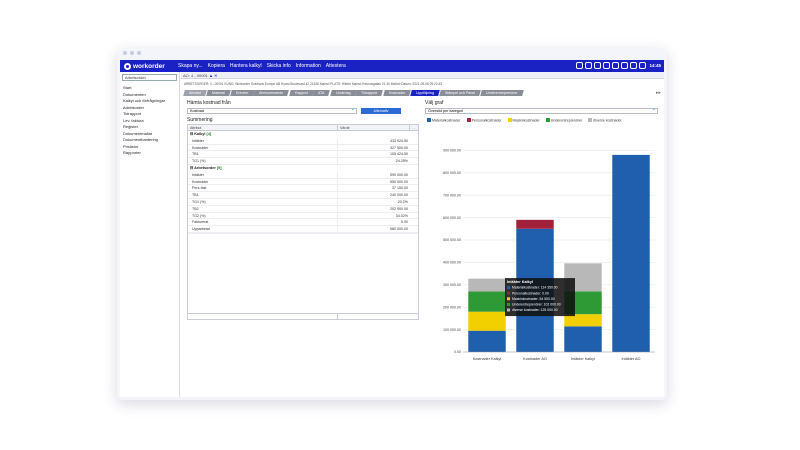  What do you see at coordinates (303, 134) in the screenshot?
I see `group-kalkyl: ⊟ Kalkyl [4]` at bounding box center [303, 134].